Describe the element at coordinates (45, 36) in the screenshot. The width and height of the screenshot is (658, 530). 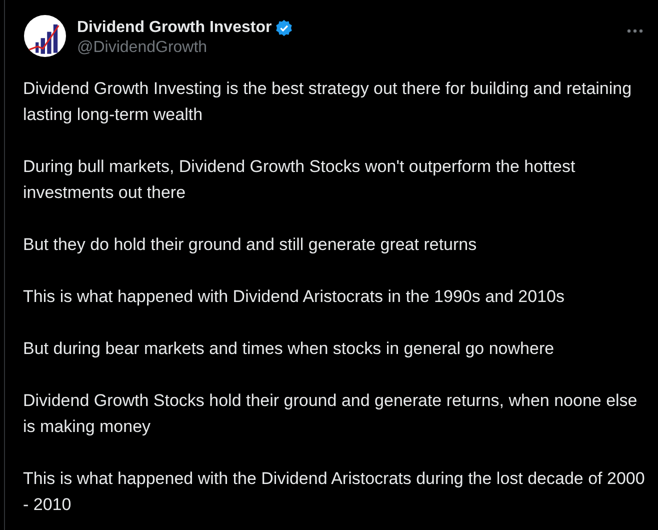
I see `bar-chart-avatar-icon` at that location.